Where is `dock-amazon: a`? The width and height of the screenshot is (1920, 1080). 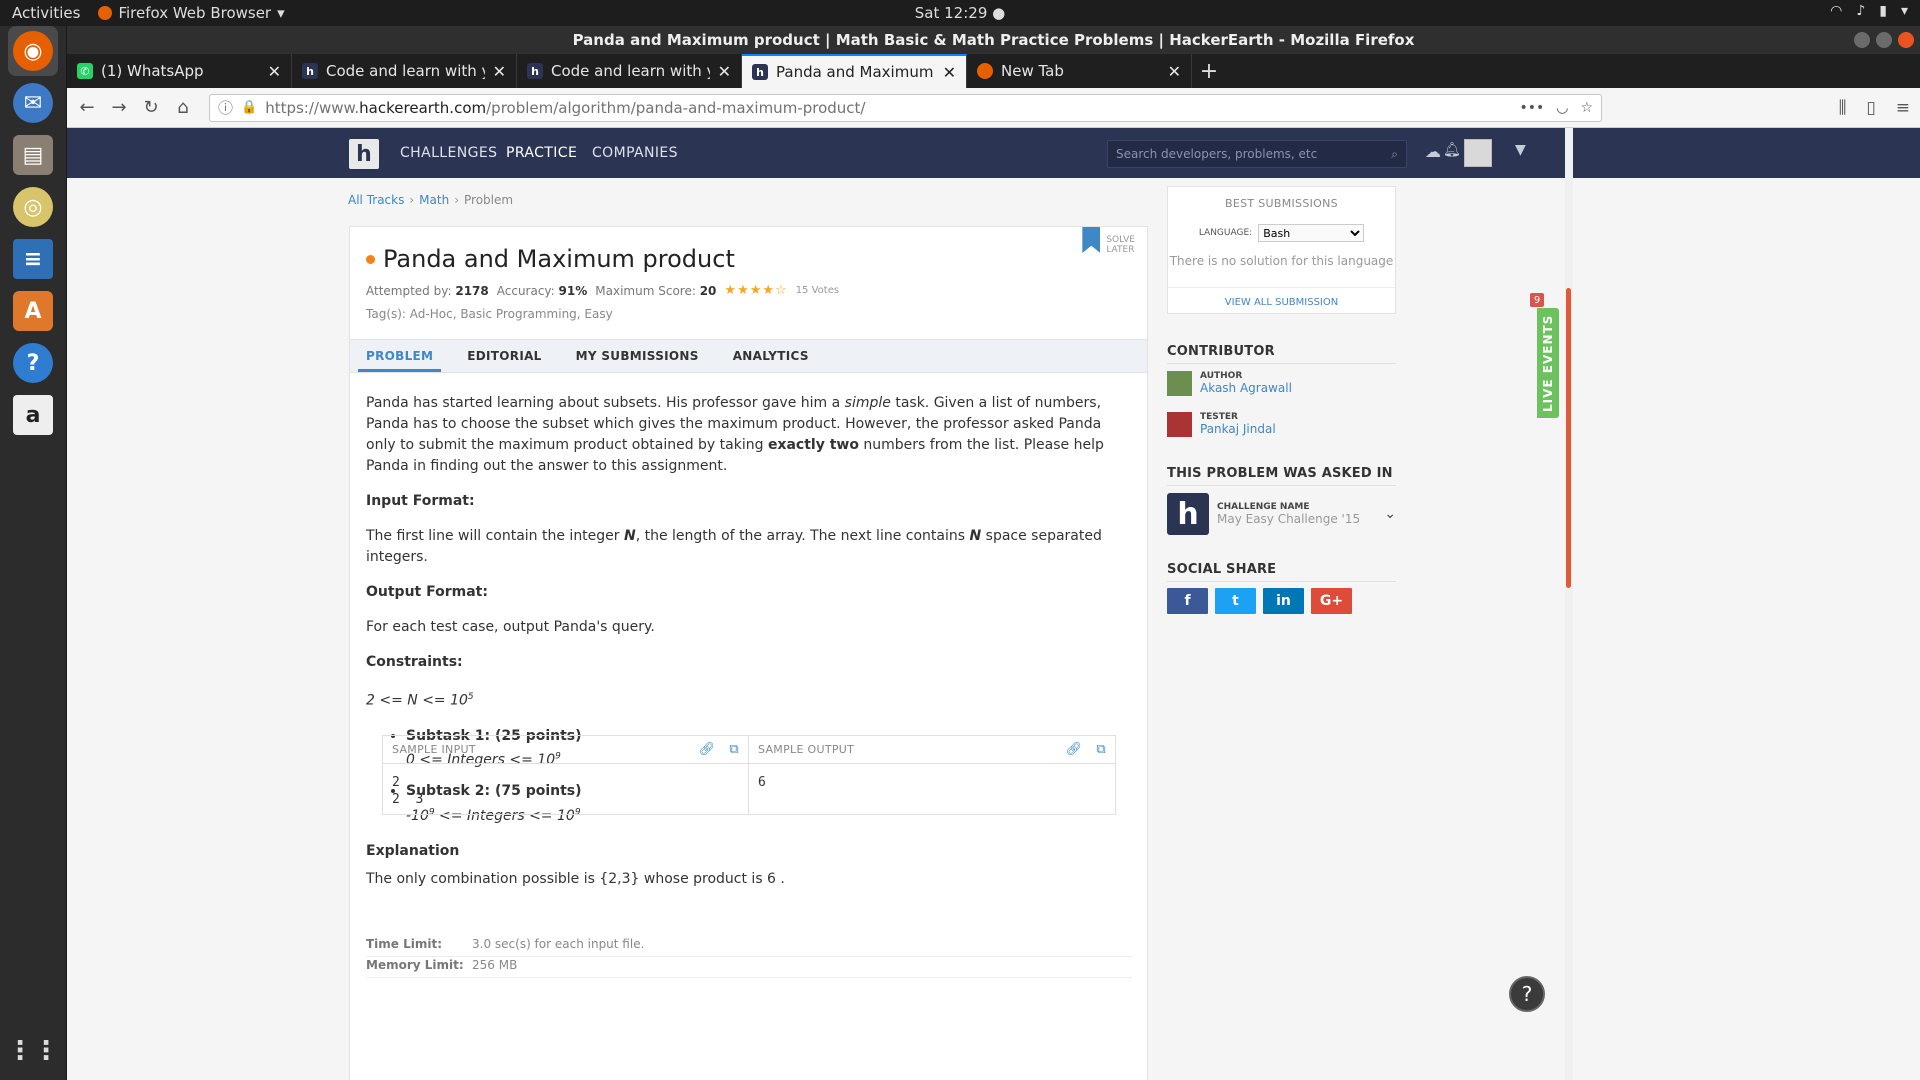
dock-amazon: a is located at coordinates (33, 415).